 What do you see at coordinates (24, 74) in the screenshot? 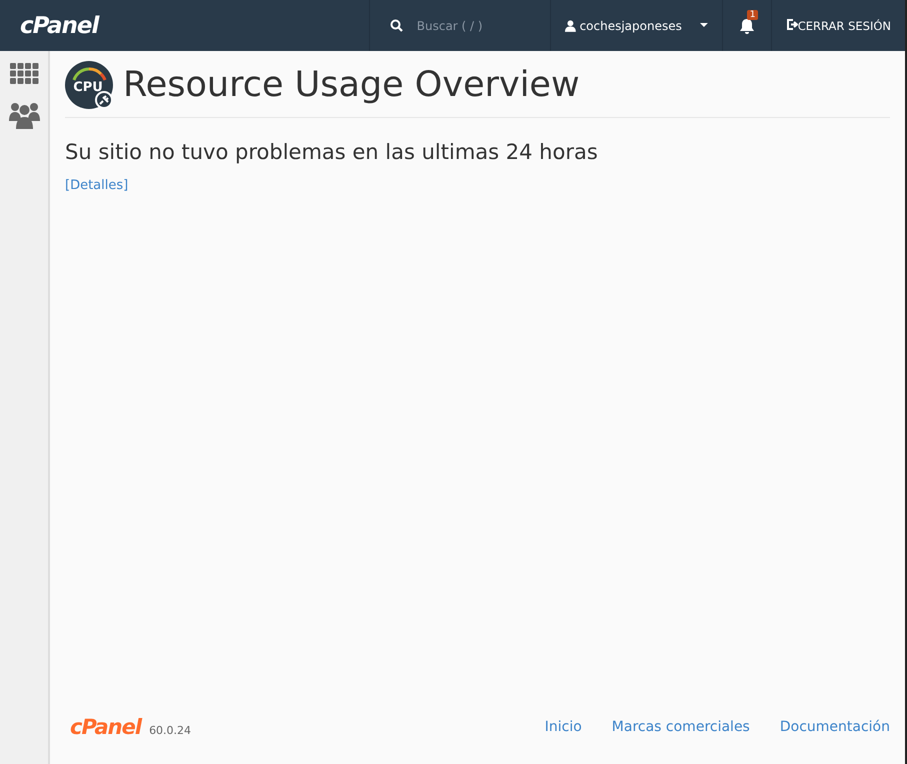
I see `apps-grid-icon` at bounding box center [24, 74].